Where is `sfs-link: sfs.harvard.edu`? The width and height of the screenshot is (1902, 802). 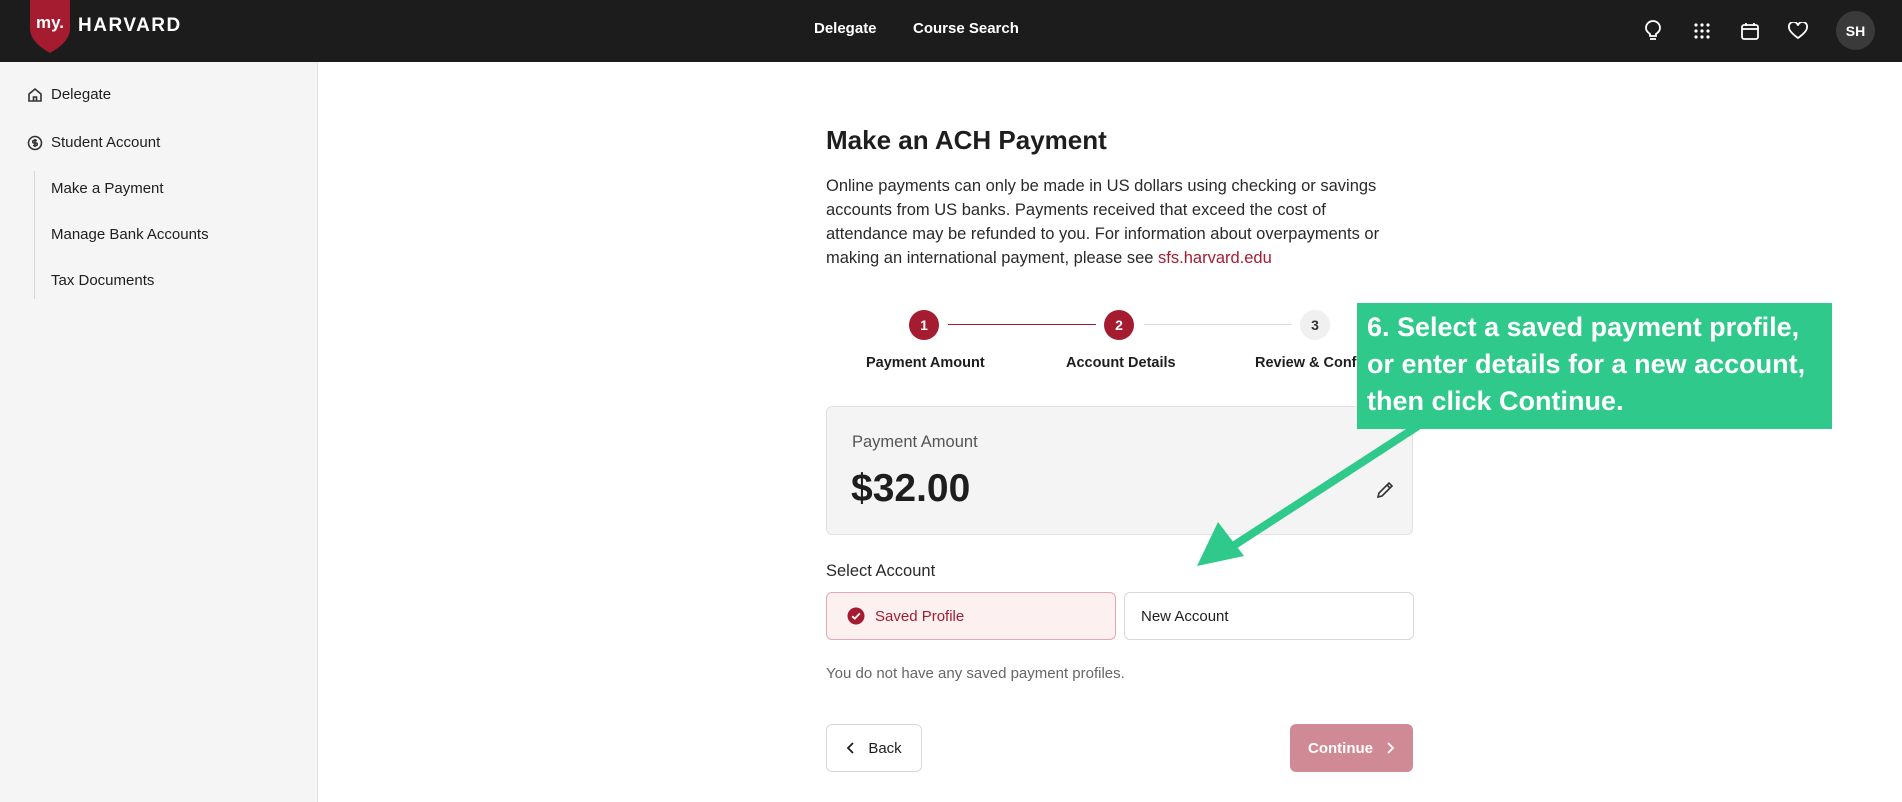
sfs-link: sfs.harvard.edu is located at coordinates (1215, 258).